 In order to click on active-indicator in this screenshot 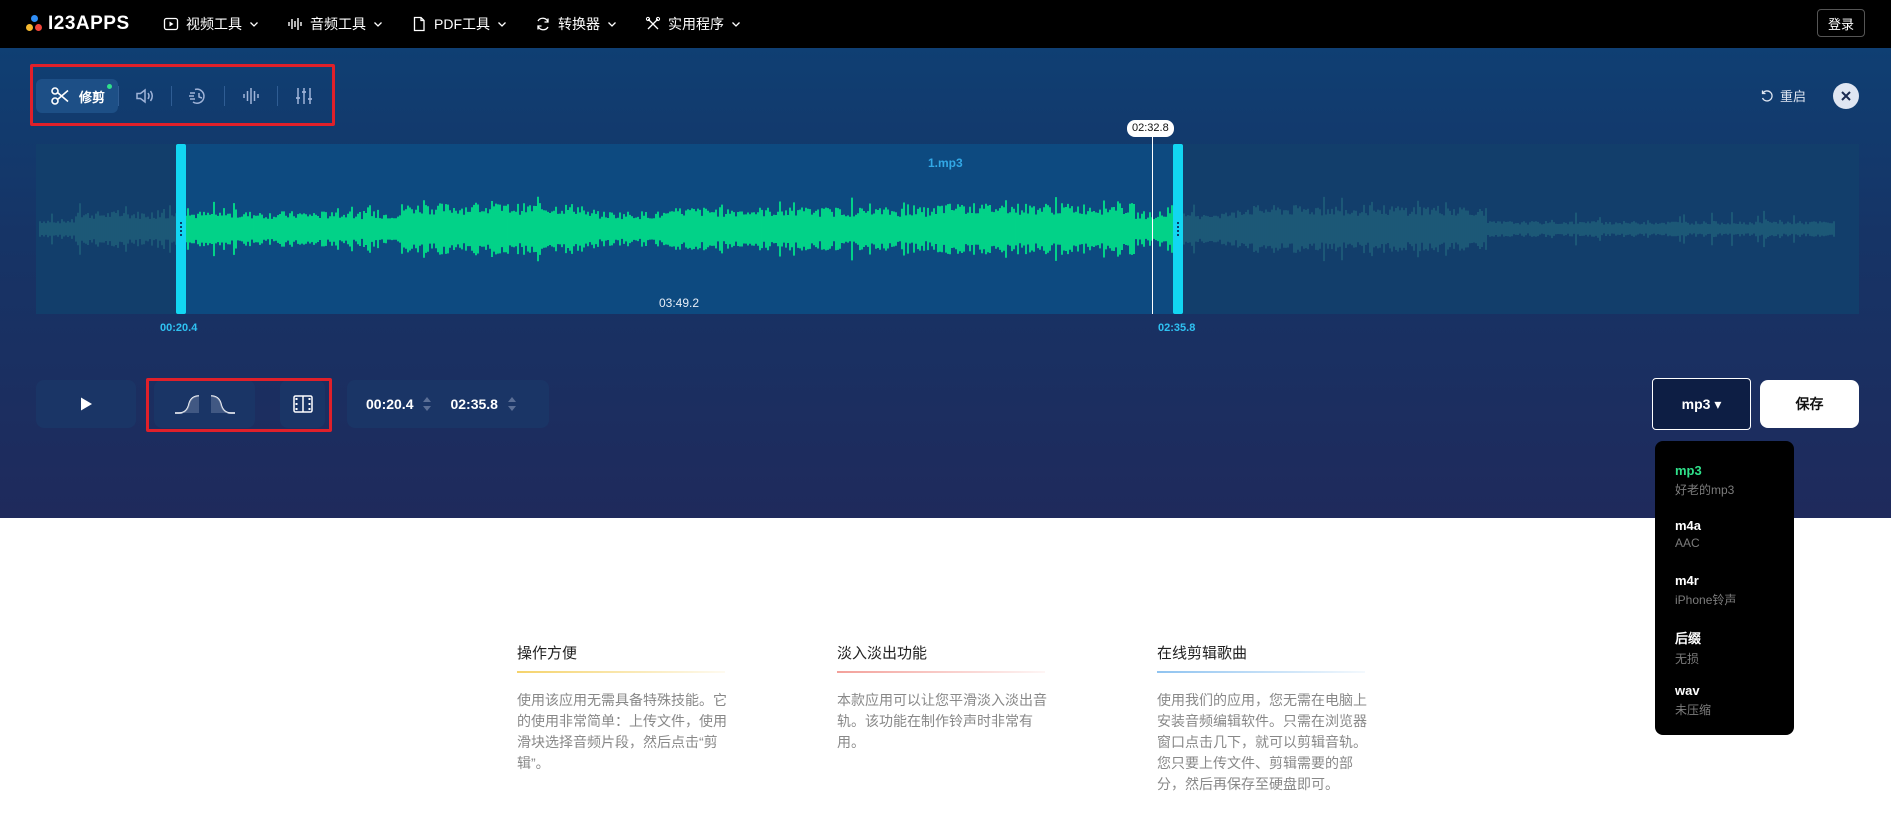, I will do `click(109, 86)`.